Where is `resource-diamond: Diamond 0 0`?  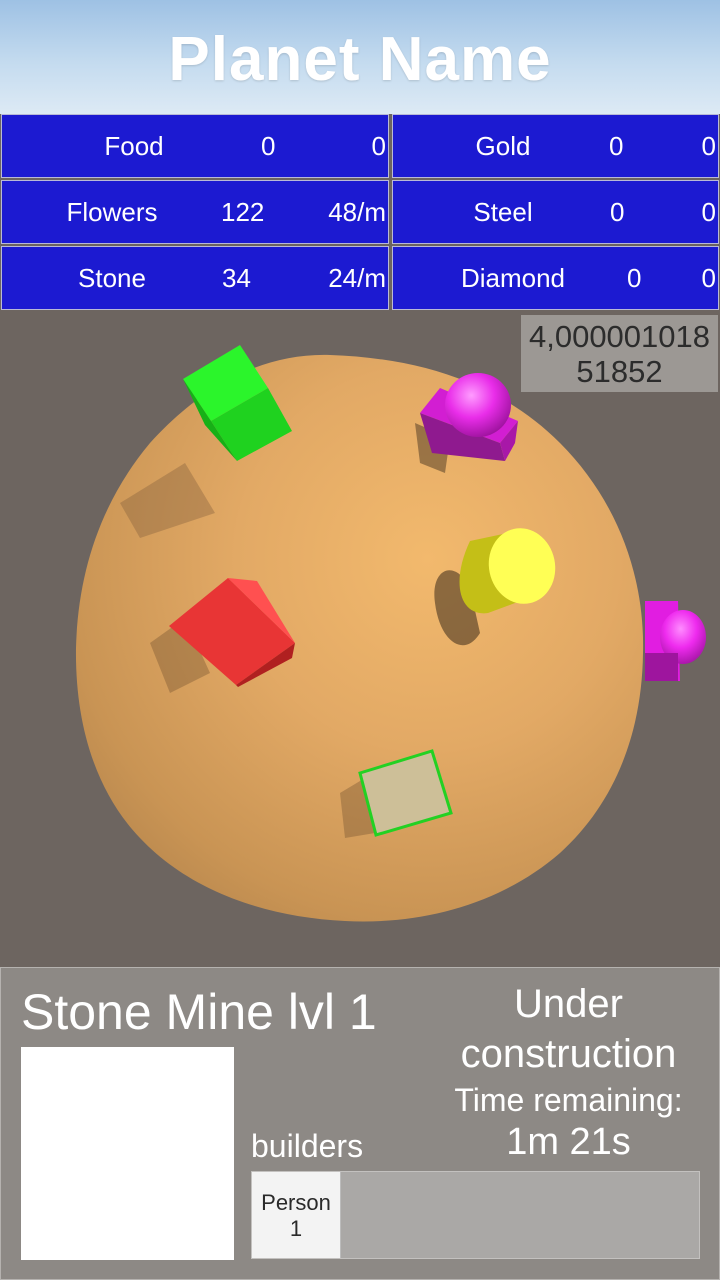
resource-diamond: Diamond 0 0 is located at coordinates (555, 278).